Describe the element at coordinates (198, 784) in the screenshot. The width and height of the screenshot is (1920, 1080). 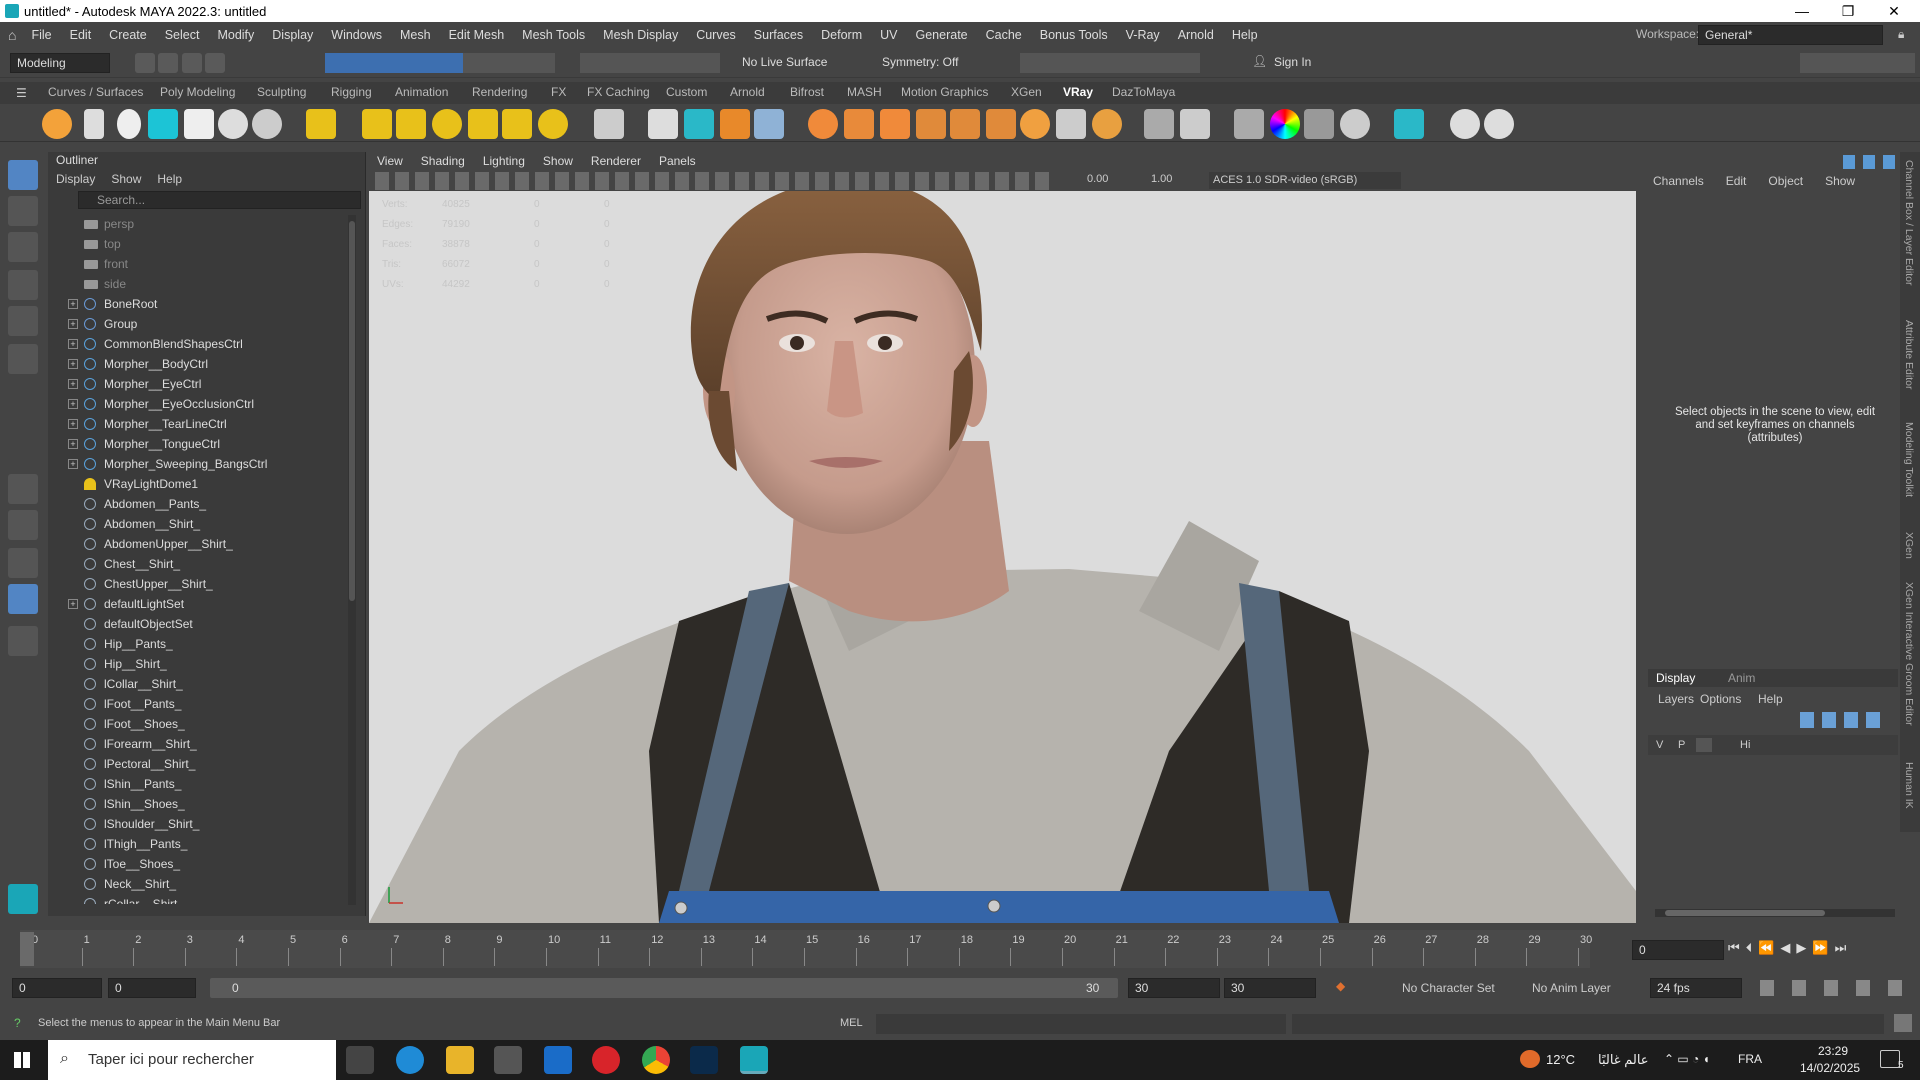
I see `outliner-item: lShin__Pants_` at that location.